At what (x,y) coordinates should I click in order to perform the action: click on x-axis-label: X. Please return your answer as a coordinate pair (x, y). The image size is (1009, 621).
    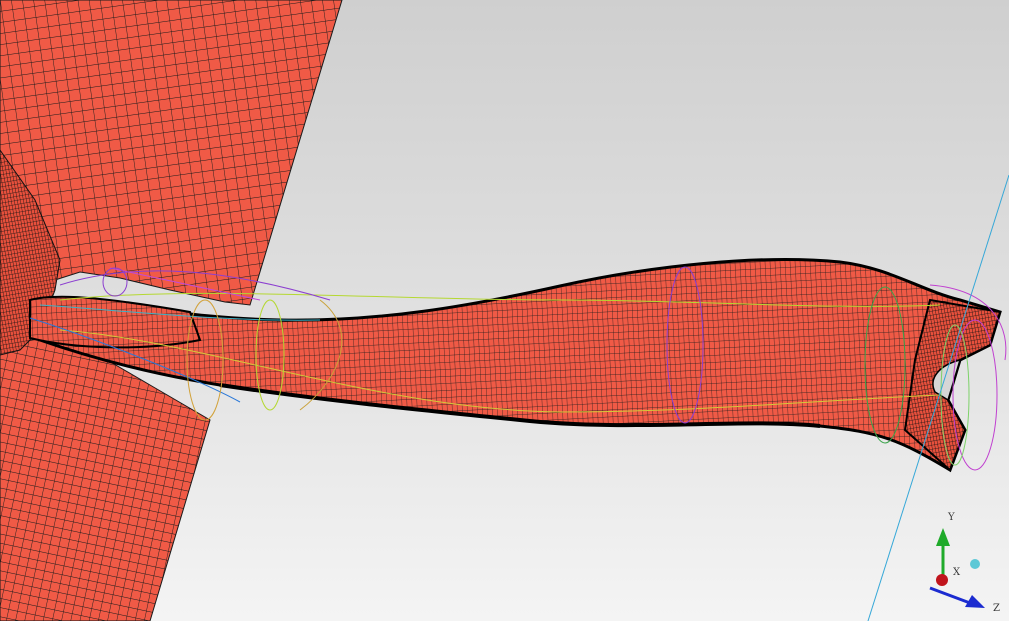
    Looking at the image, I should click on (957, 572).